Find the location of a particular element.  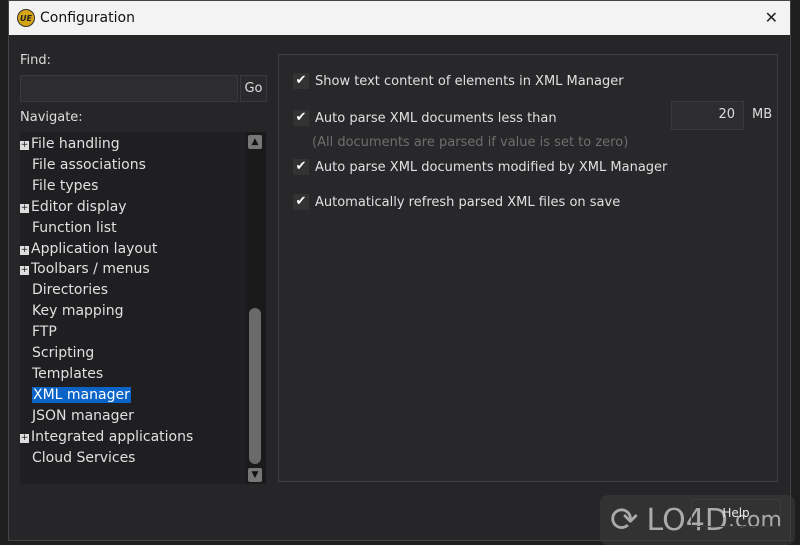

tree-item: JSON manager is located at coordinates (83, 416).